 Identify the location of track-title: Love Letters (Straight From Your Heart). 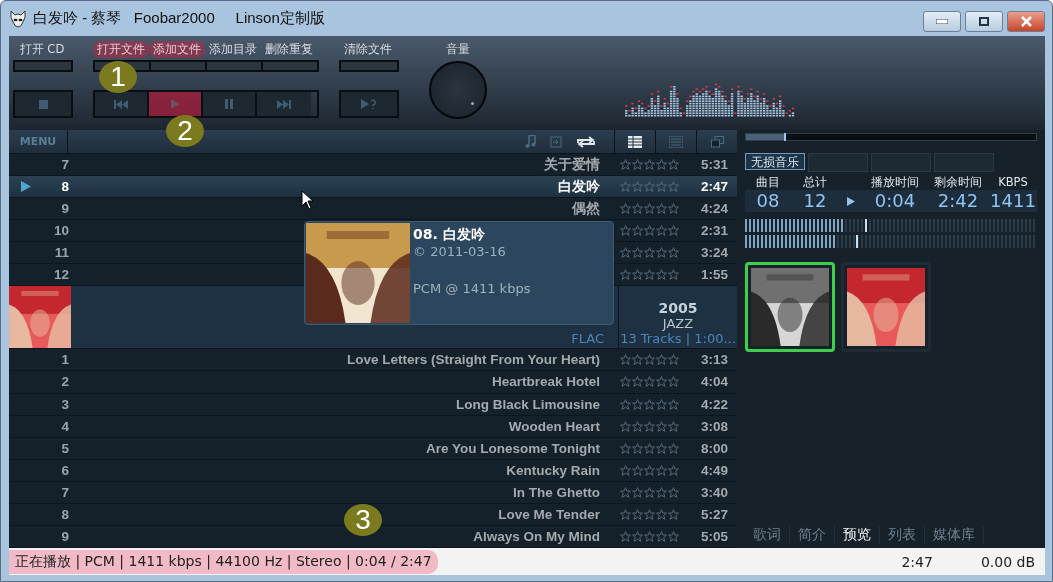
(473, 360).